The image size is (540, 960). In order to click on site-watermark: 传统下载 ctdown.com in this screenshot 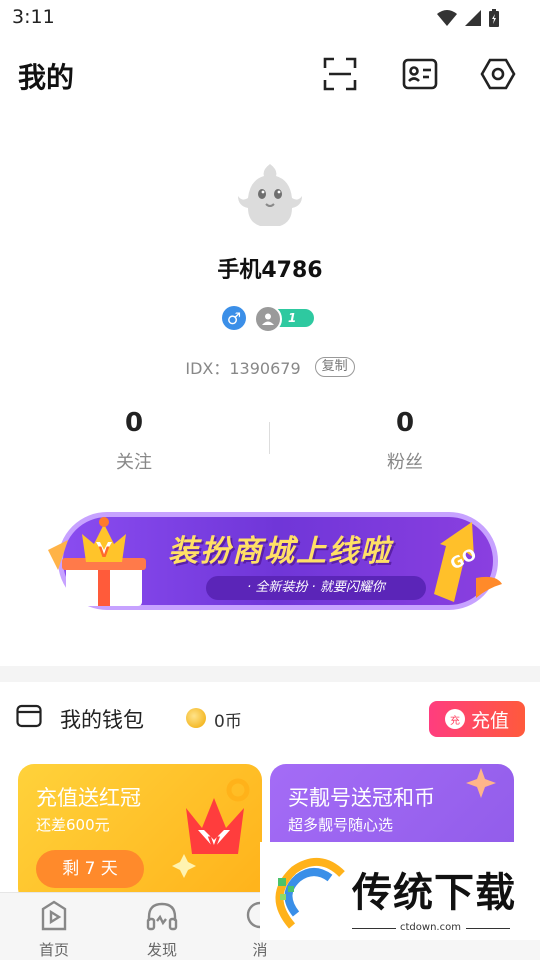, I will do `click(400, 891)`.